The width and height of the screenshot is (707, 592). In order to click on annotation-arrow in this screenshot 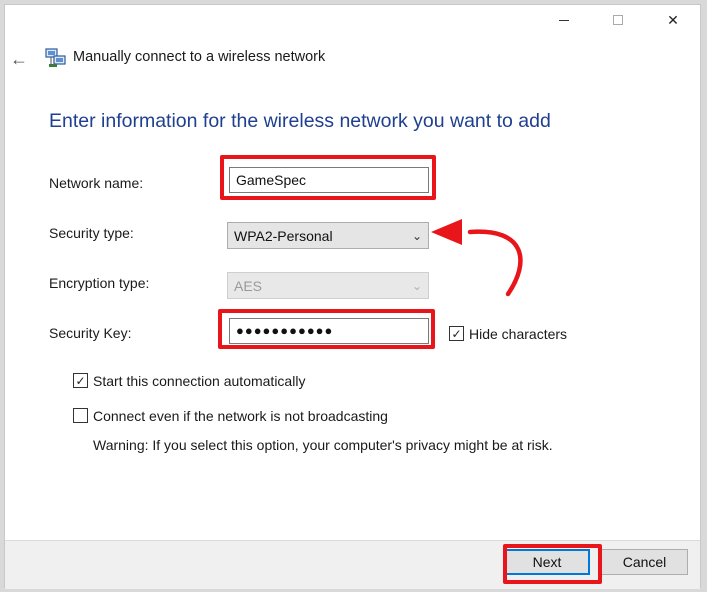, I will do `click(477, 258)`.